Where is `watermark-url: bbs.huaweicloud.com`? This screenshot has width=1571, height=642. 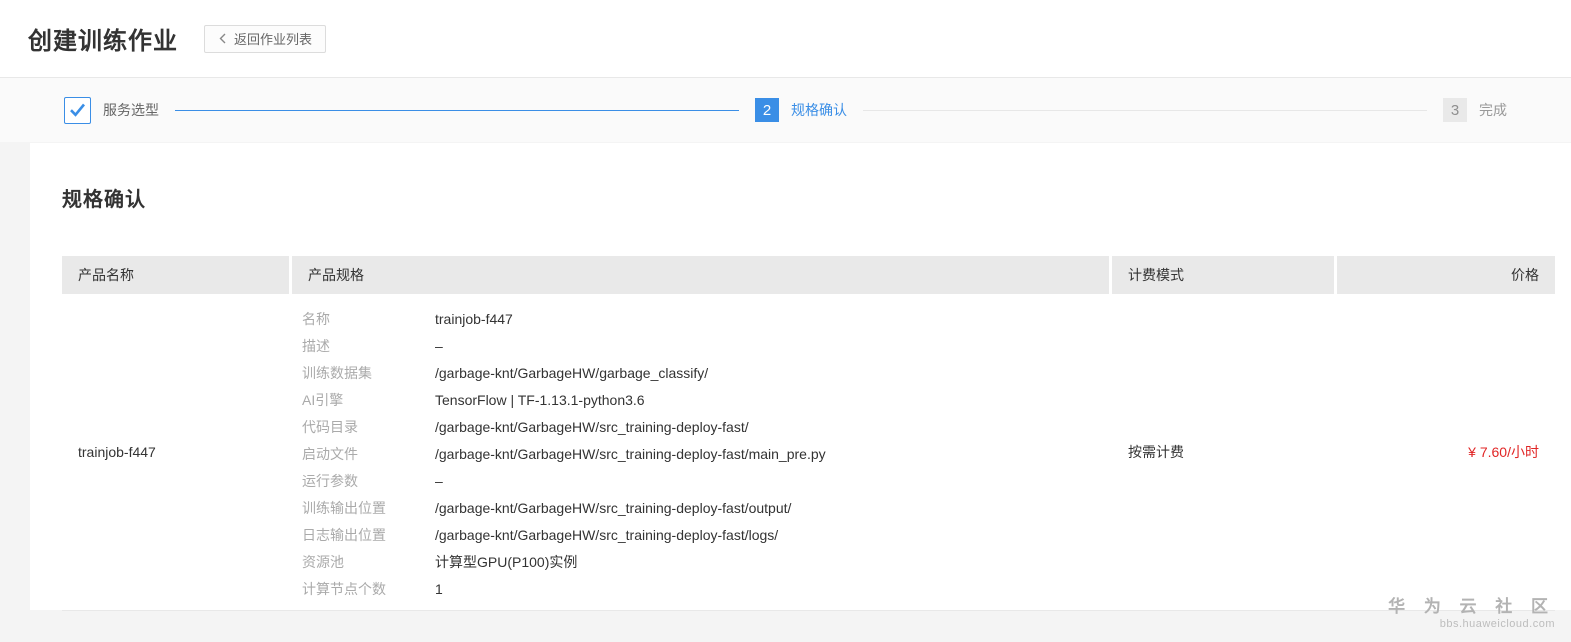
watermark-url: bbs.huaweicloud.com is located at coordinates (1497, 624).